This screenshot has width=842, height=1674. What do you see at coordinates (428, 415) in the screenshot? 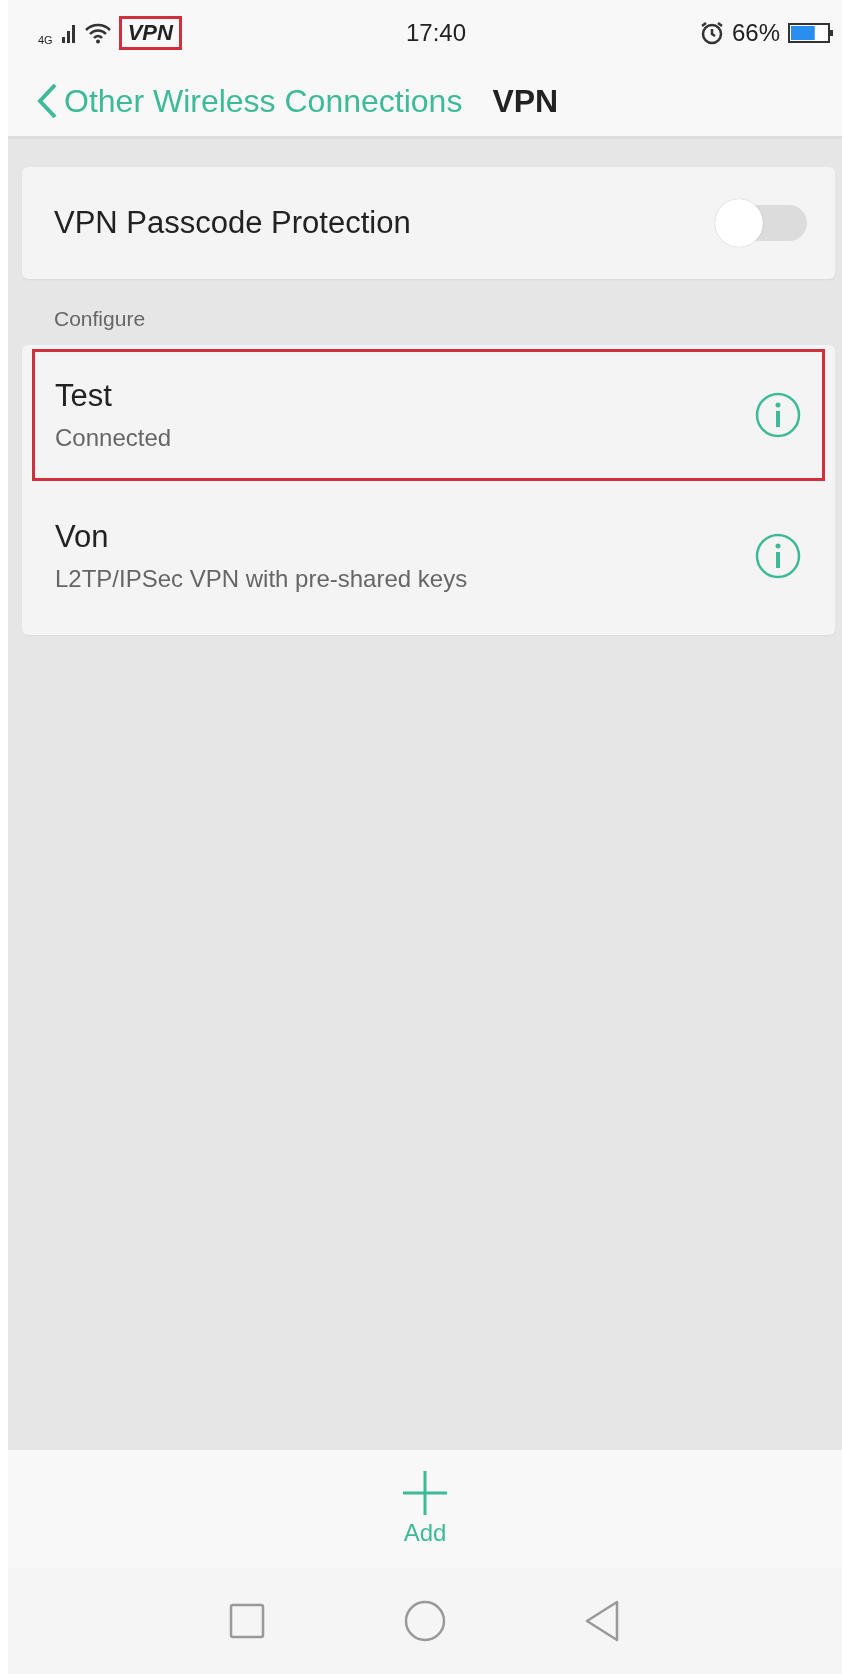
I see `vpn-list-item: Test Connected` at bounding box center [428, 415].